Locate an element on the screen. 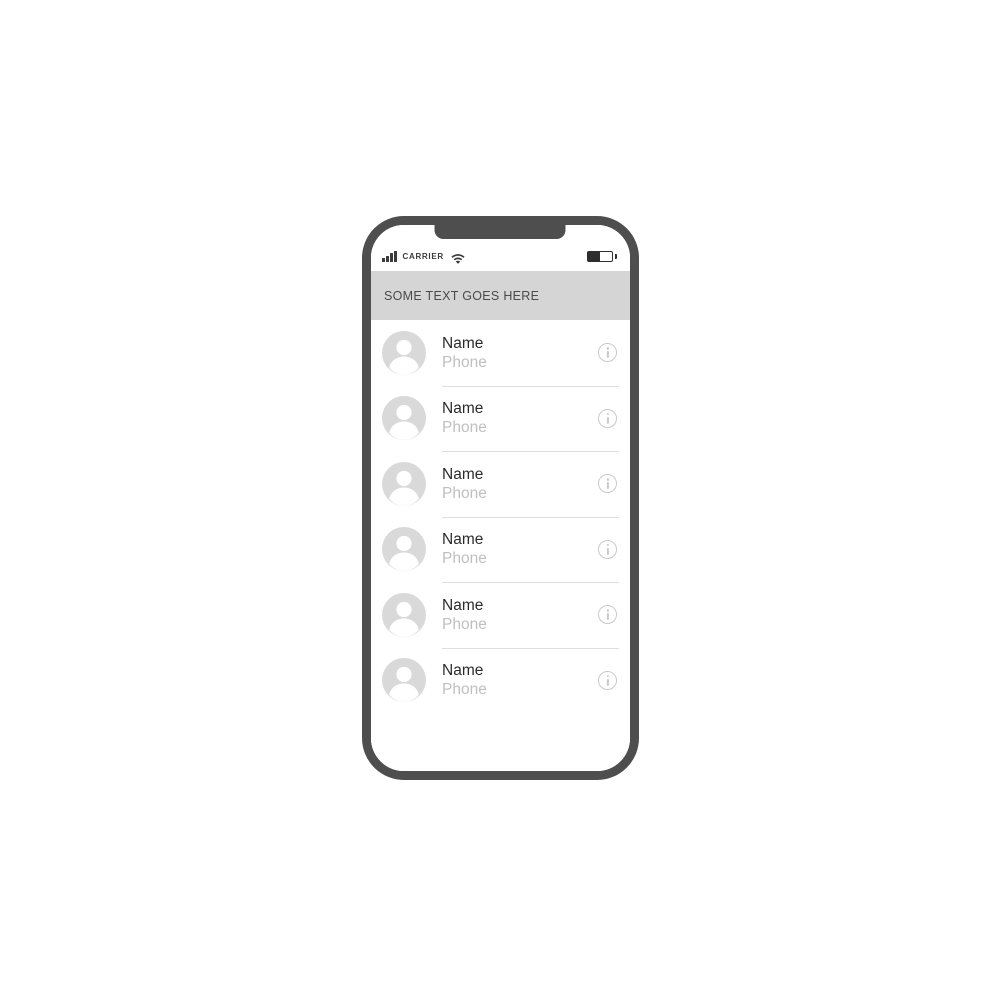 Image resolution: width=1000 pixels, height=1000 pixels. signal-bars-icon is located at coordinates (389, 256).